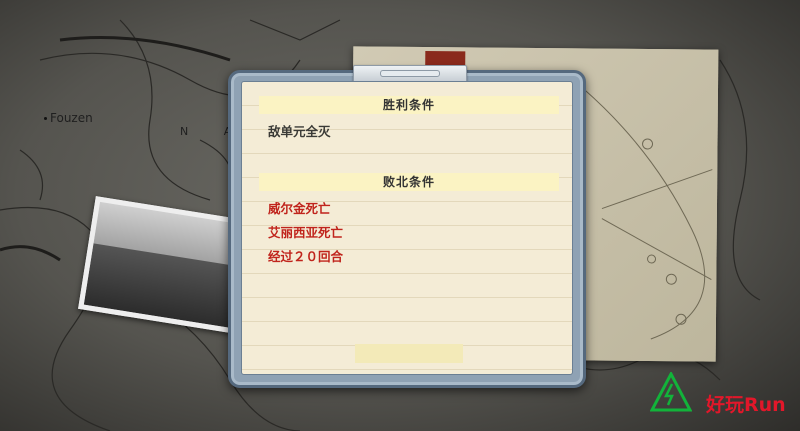  I want to click on defeat-condition-2: 艾丽西亚死亡, so click(306, 232).